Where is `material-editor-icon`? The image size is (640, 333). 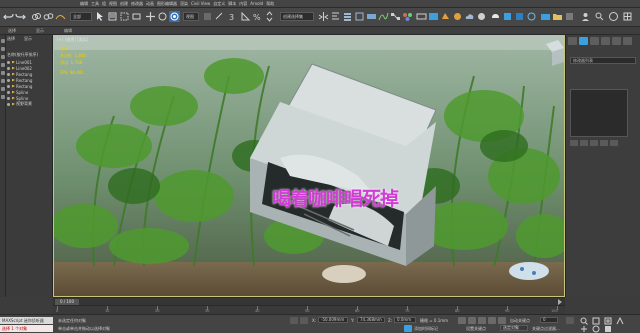
material-editor-icon is located at coordinates (407, 16).